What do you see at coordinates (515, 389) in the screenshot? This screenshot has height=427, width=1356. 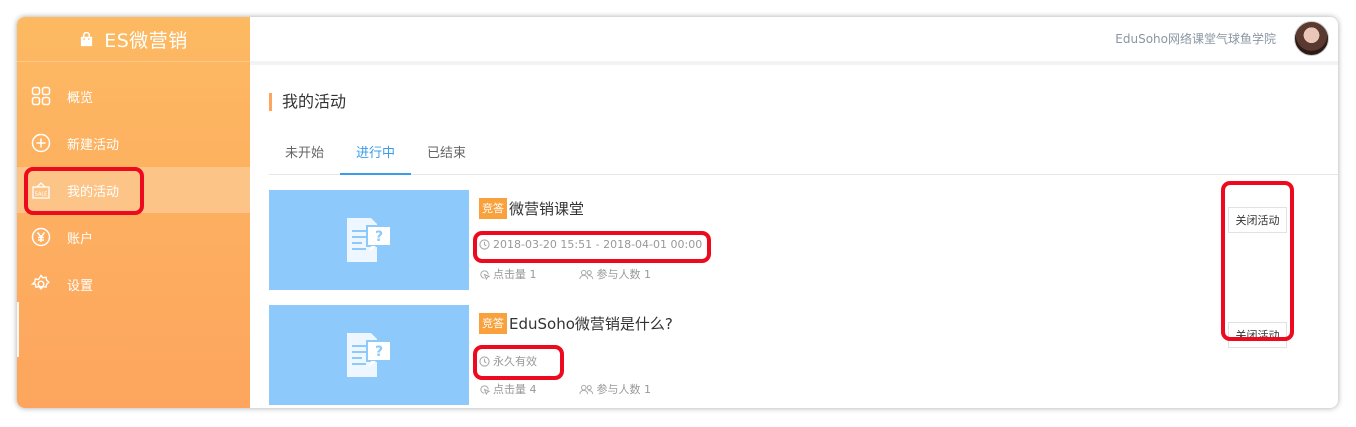 I see `click-count-text: 点击量 4` at bounding box center [515, 389].